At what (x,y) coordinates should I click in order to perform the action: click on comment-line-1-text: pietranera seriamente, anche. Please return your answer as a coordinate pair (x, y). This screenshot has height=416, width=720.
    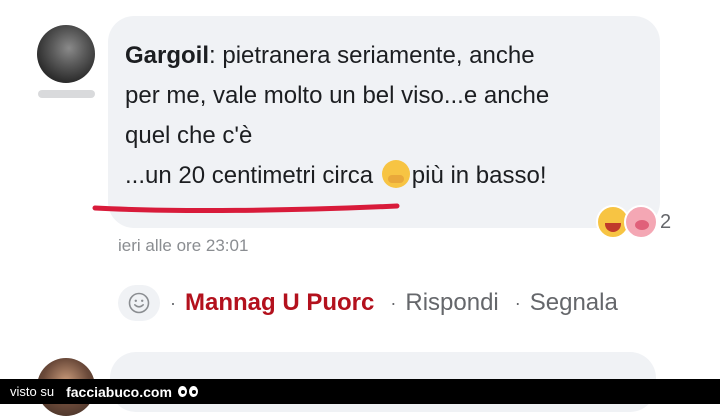
    Looking at the image, I should click on (375, 55).